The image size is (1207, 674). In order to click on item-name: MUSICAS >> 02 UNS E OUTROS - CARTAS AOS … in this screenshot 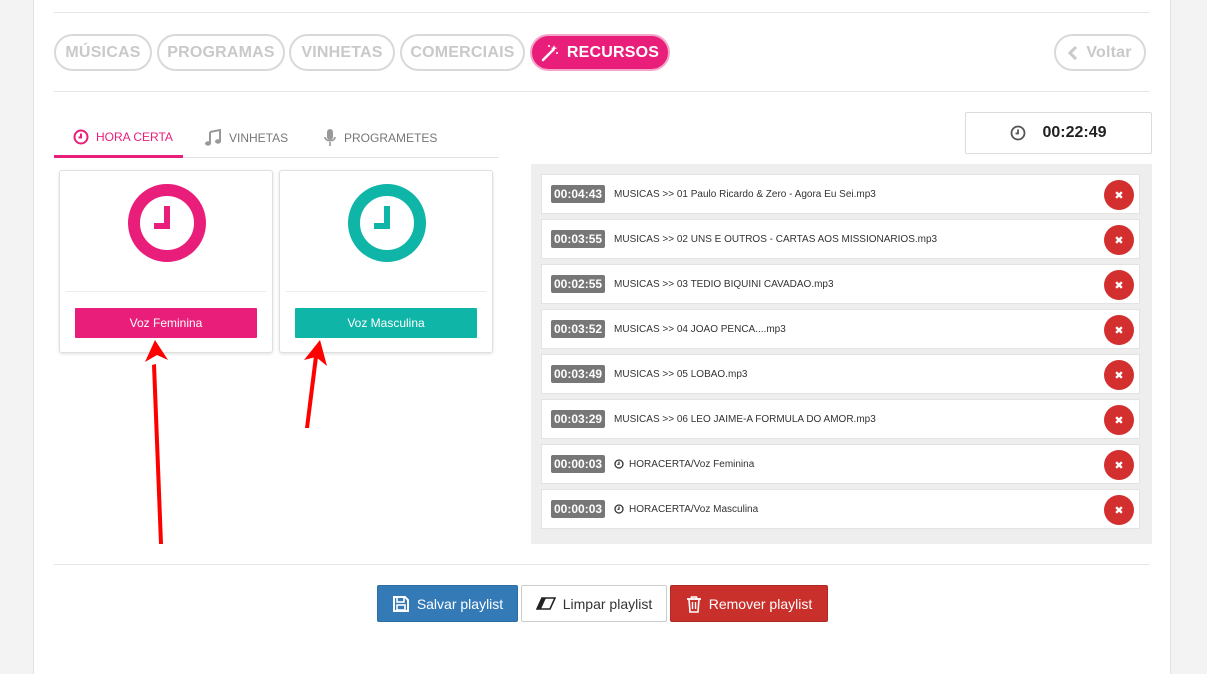, I will do `click(775, 239)`.